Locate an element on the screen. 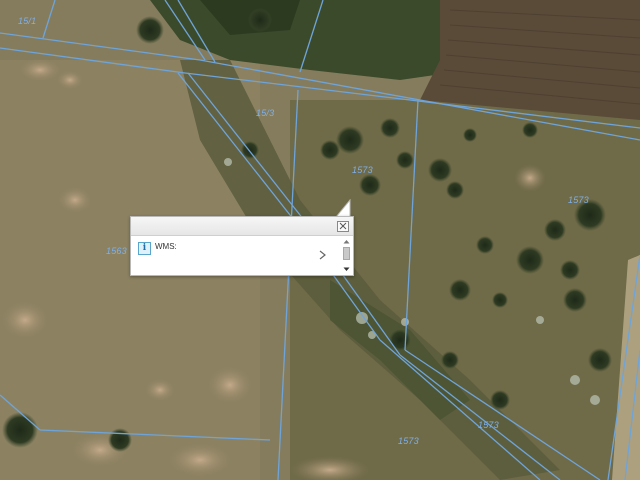  layer-name: WMS: is located at coordinates (166, 246).